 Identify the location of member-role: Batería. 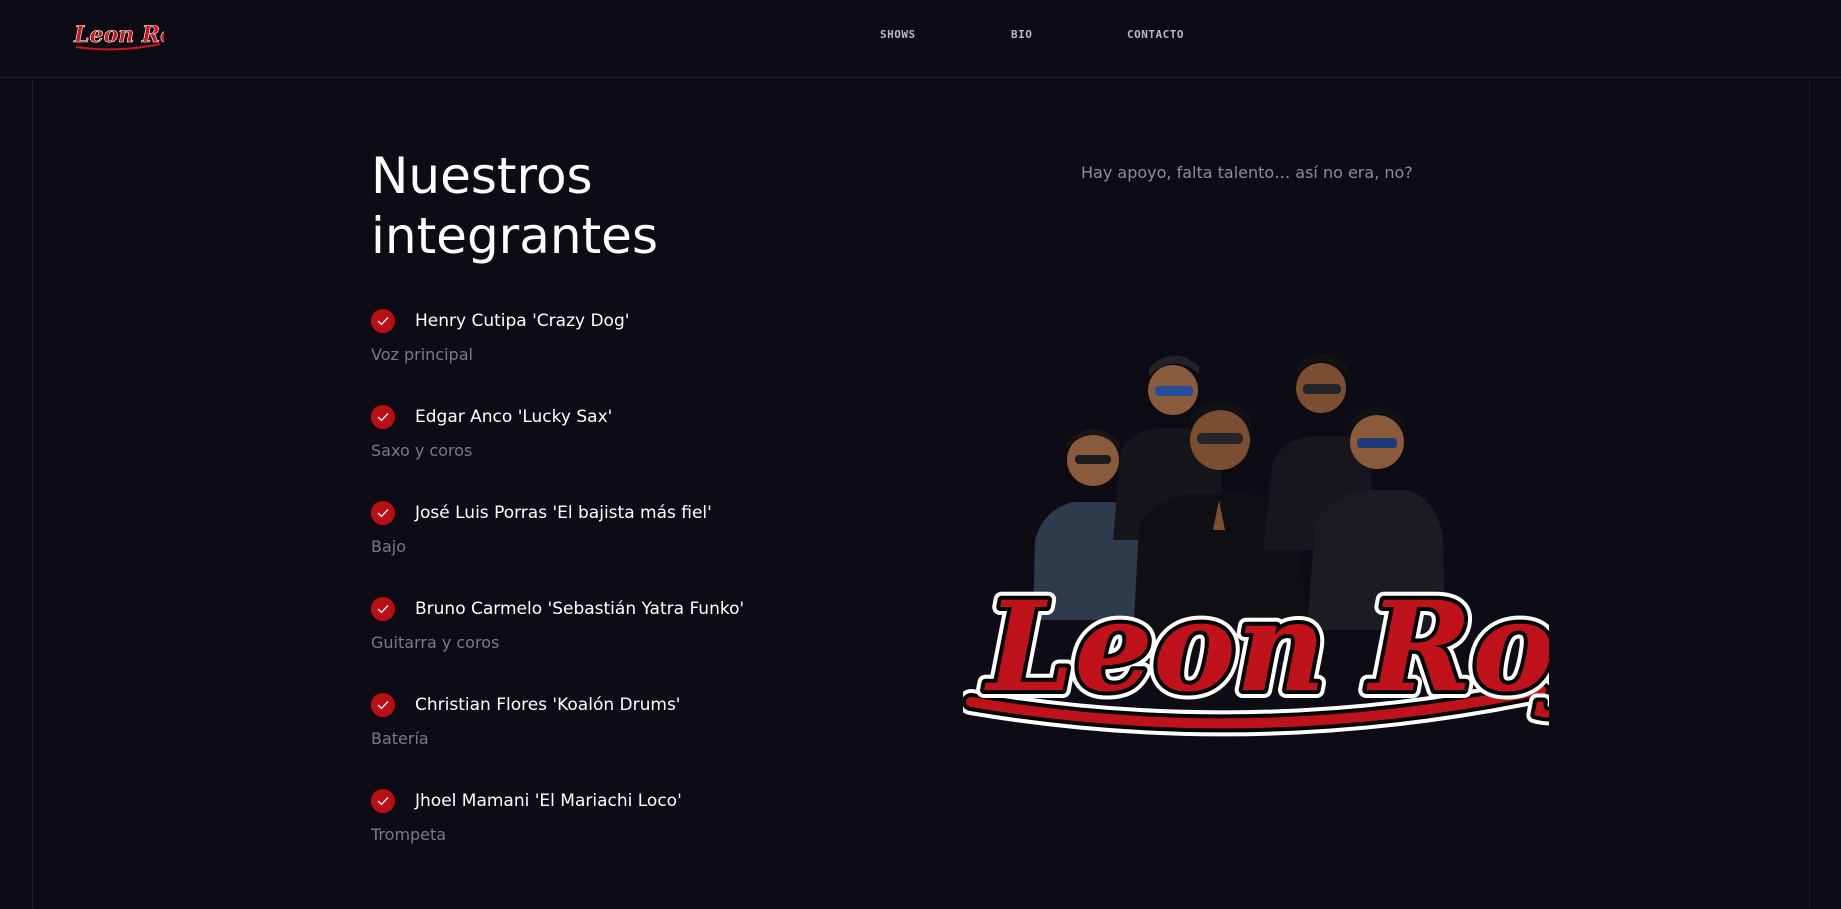
(400, 738).